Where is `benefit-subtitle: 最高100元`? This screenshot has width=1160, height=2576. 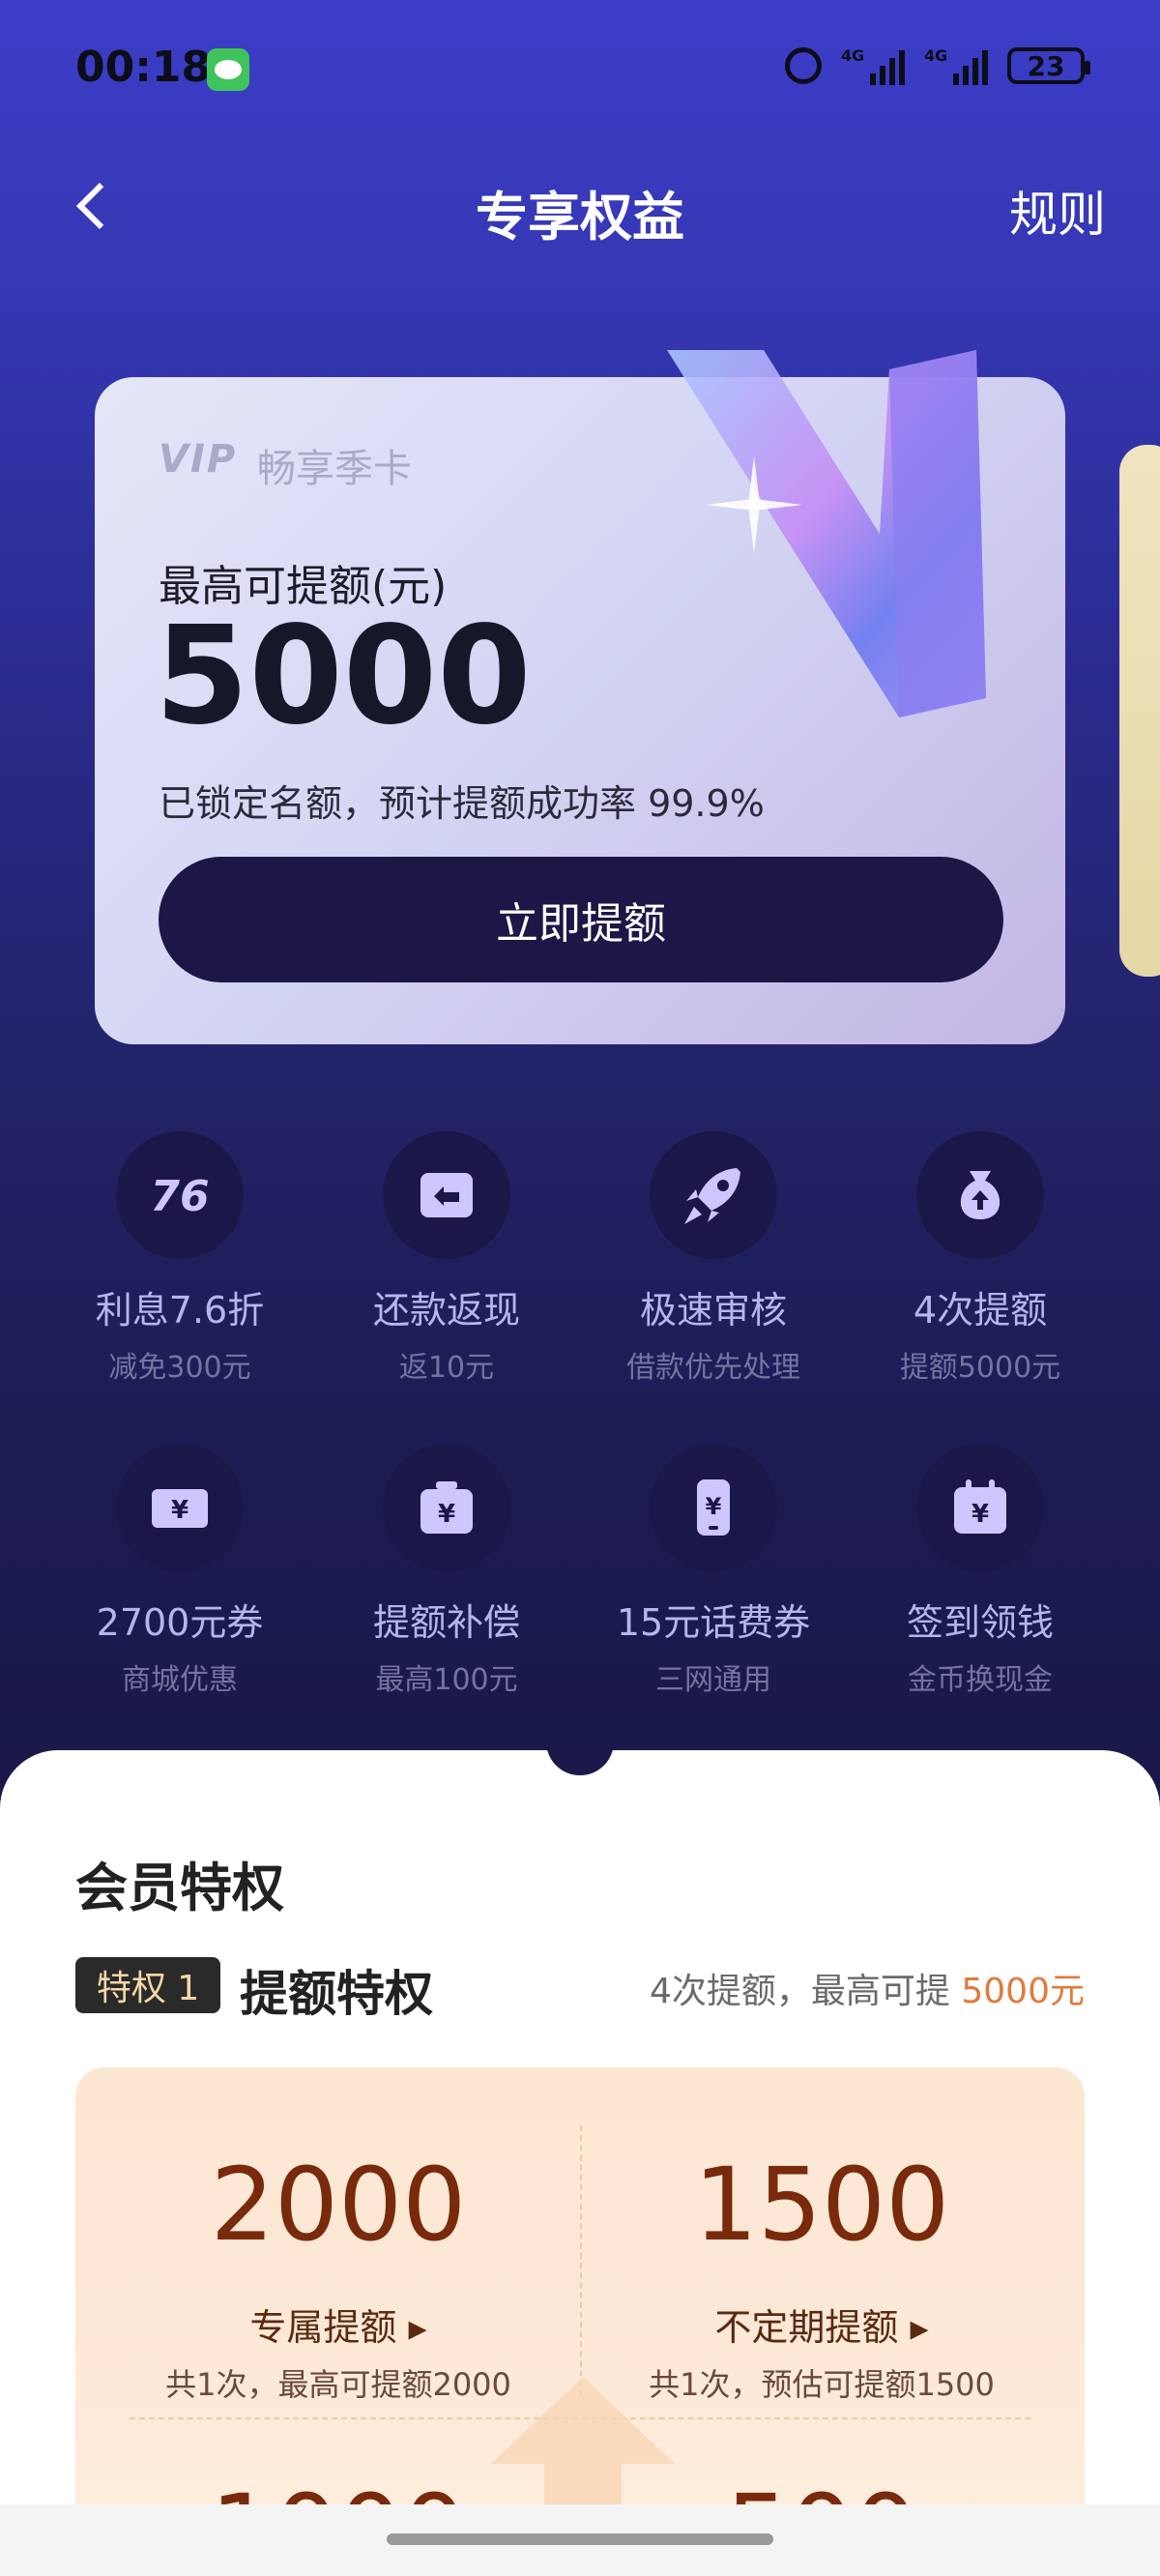
benefit-subtitle: 最高100元 is located at coordinates (447, 1680).